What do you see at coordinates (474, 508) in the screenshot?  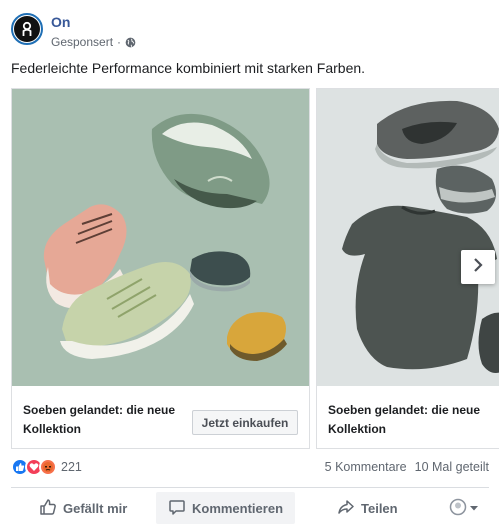 I see `caret-down-icon` at bounding box center [474, 508].